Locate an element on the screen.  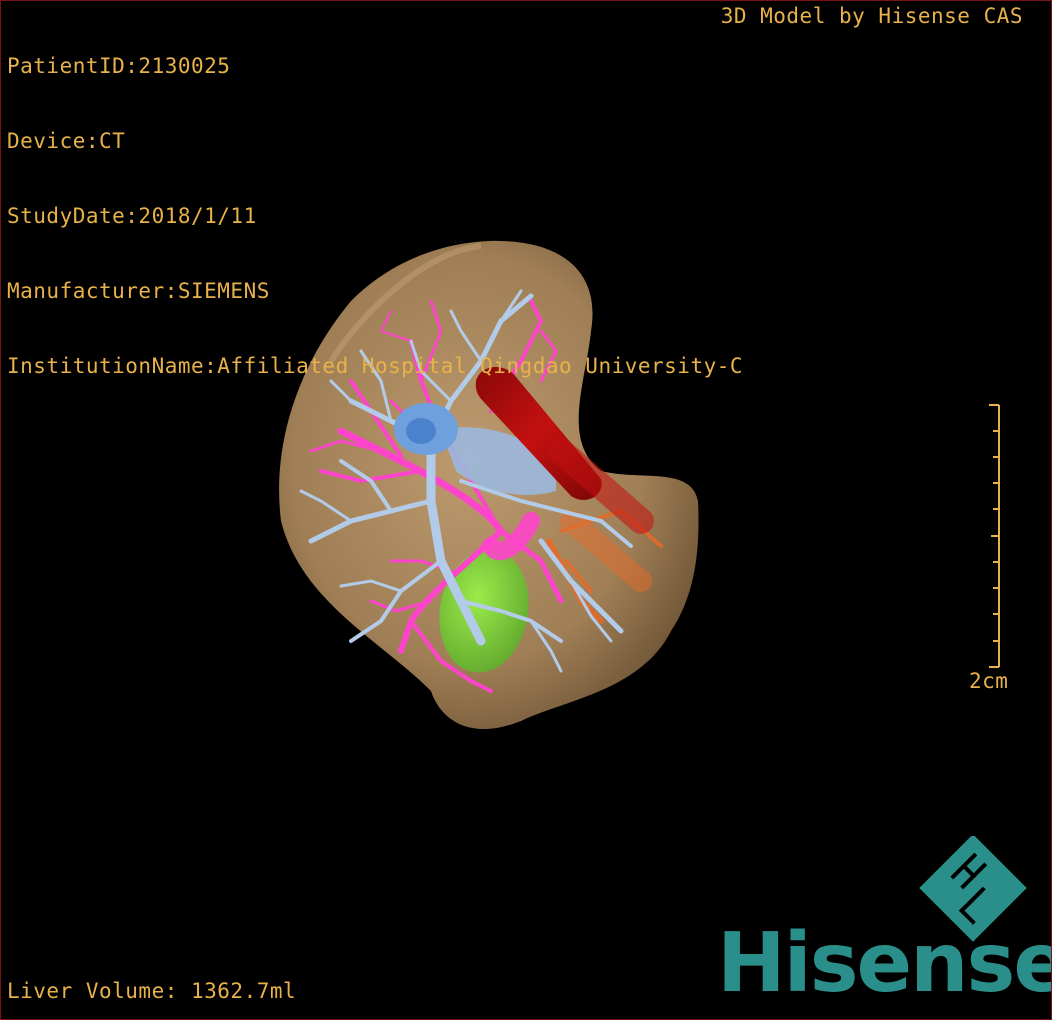
study-date: StudyDate:2018/1/11 is located at coordinates (132, 216).